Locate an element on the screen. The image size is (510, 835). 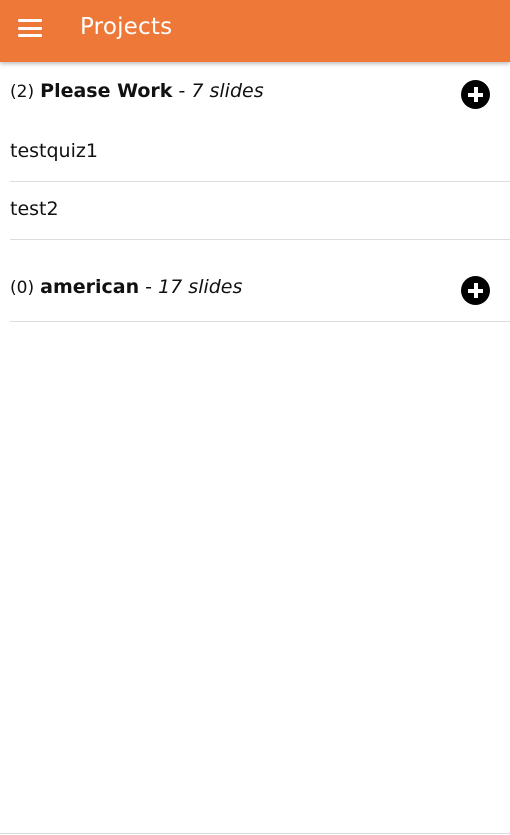
project-group-header: (2) Please Work - 7 slides is located at coordinates (260, 93).